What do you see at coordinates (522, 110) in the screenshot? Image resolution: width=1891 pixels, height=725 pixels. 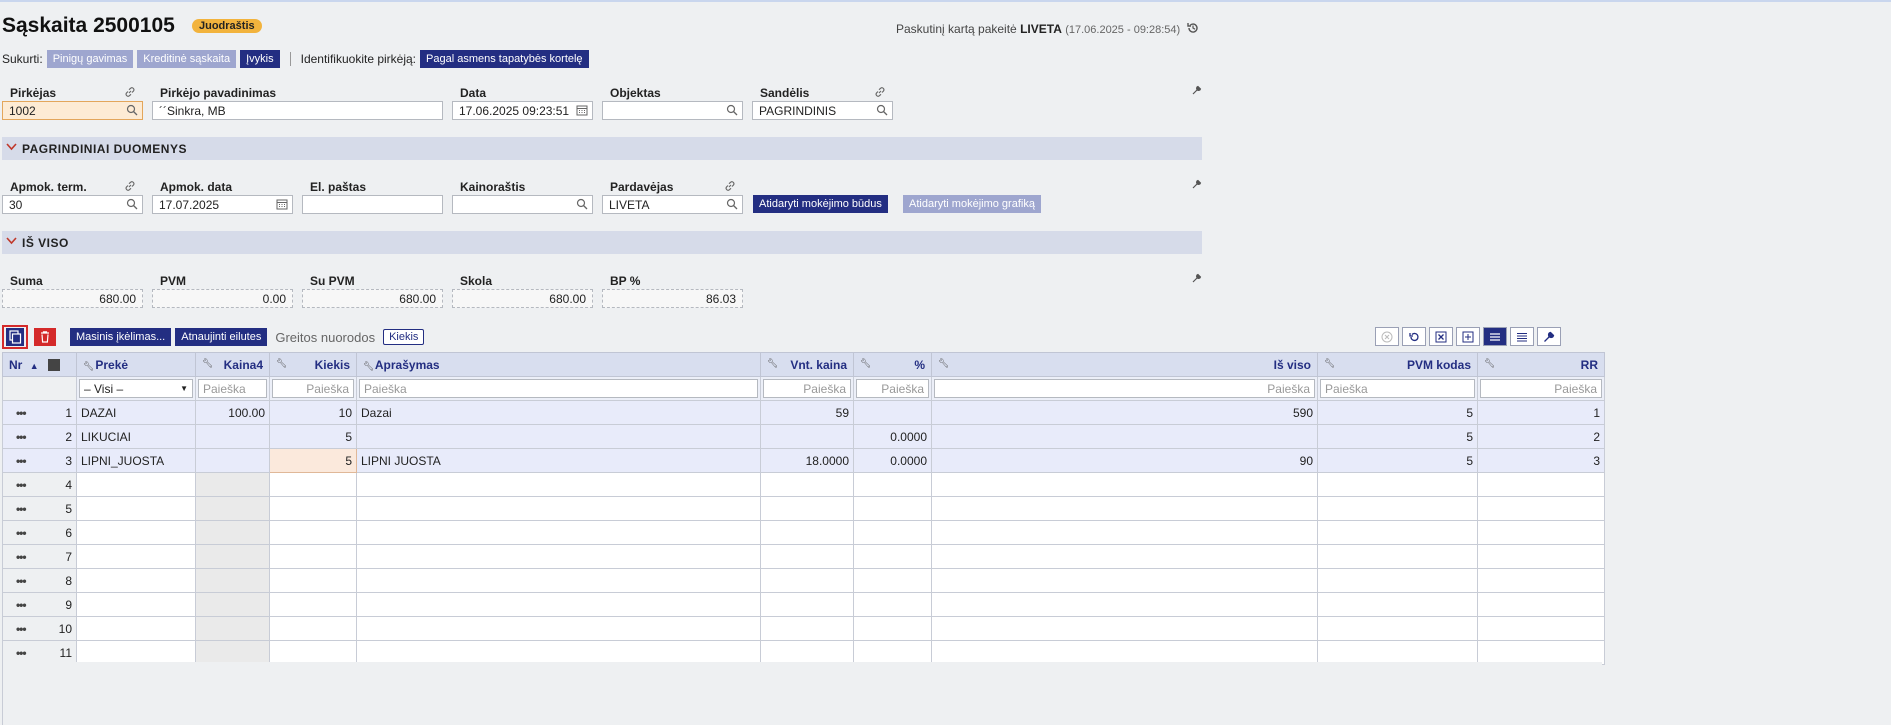 I see `date-input: 17.06.2025 09:23:51` at bounding box center [522, 110].